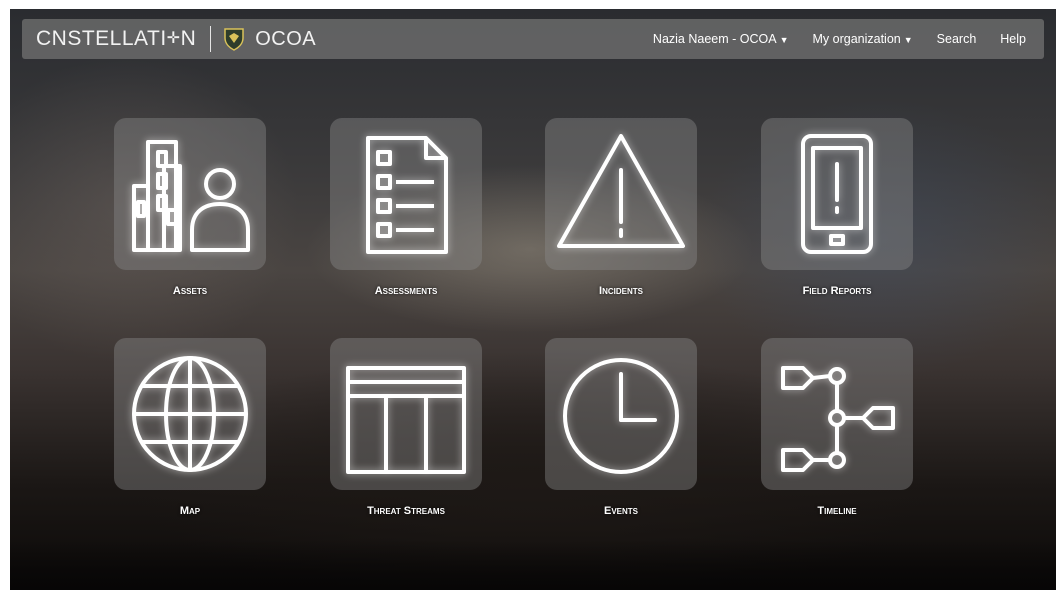 The width and height of the screenshot is (1062, 590). I want to click on tile-label-threat-streams: Threat Streams, so click(406, 511).